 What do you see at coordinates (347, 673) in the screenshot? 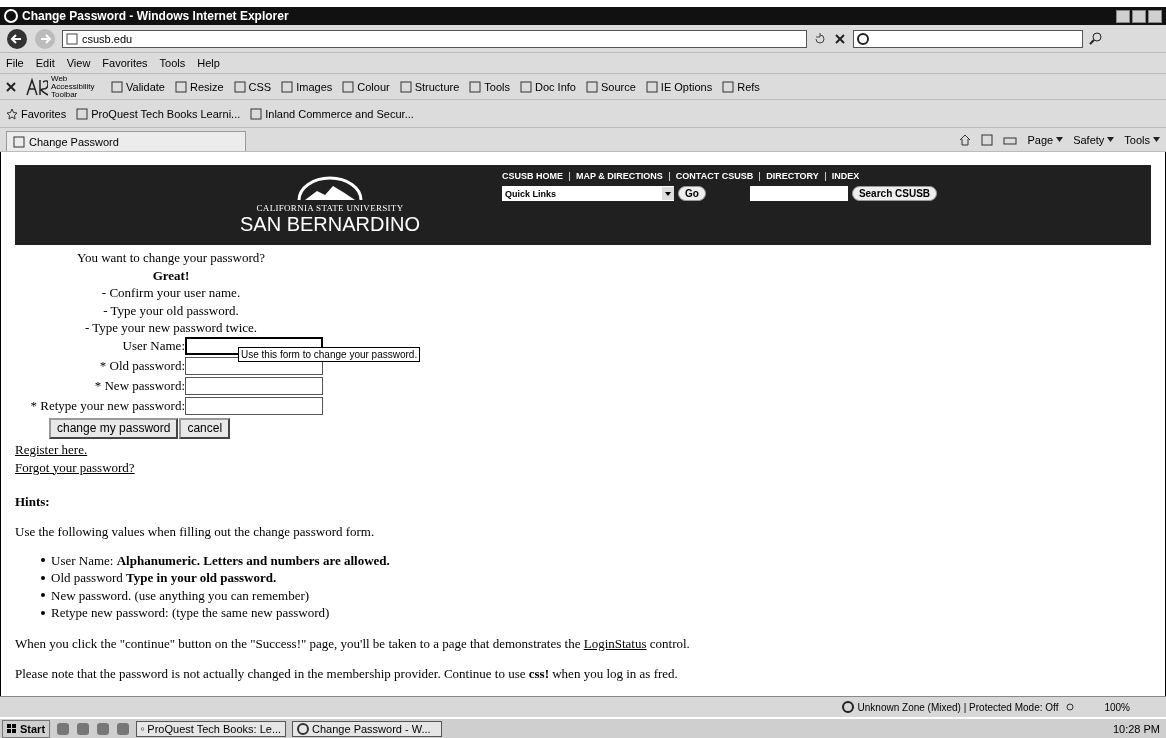
I see `note-text: Please note that the password is not actually changed in the membership provider. Continue to use css! when you log in as fred.` at bounding box center [347, 673].